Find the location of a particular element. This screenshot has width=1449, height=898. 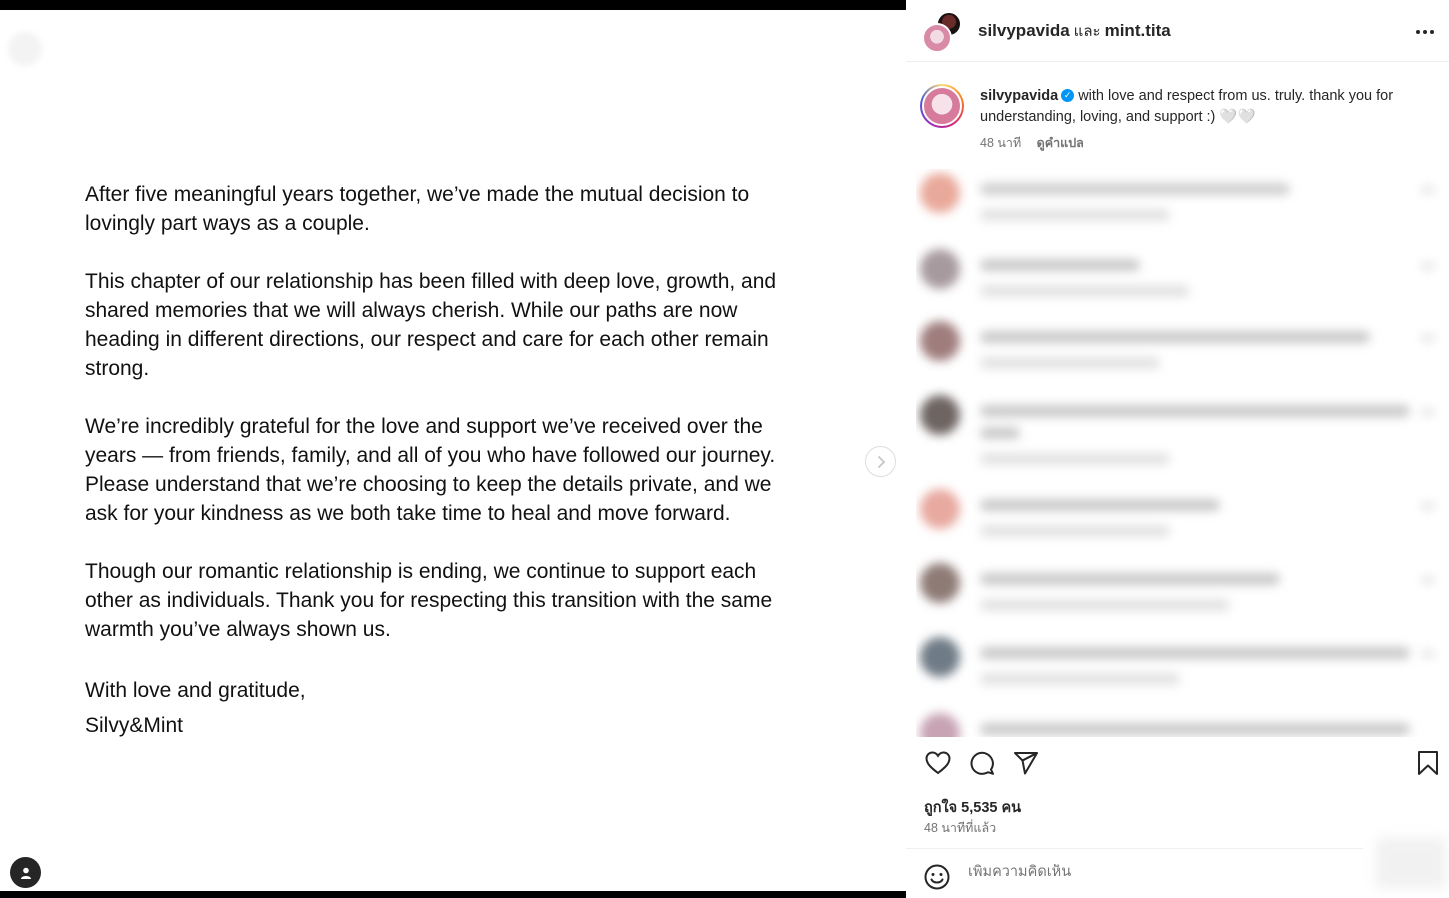

likes-count: ถูกใจ 5,535 คน is located at coordinates (972, 807).